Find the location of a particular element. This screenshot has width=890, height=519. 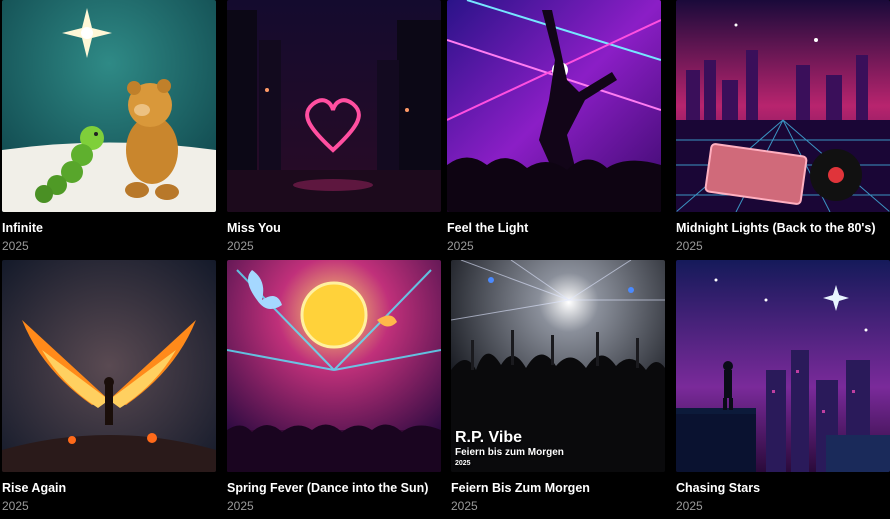

album-title: Infinite is located at coordinates (109, 228).